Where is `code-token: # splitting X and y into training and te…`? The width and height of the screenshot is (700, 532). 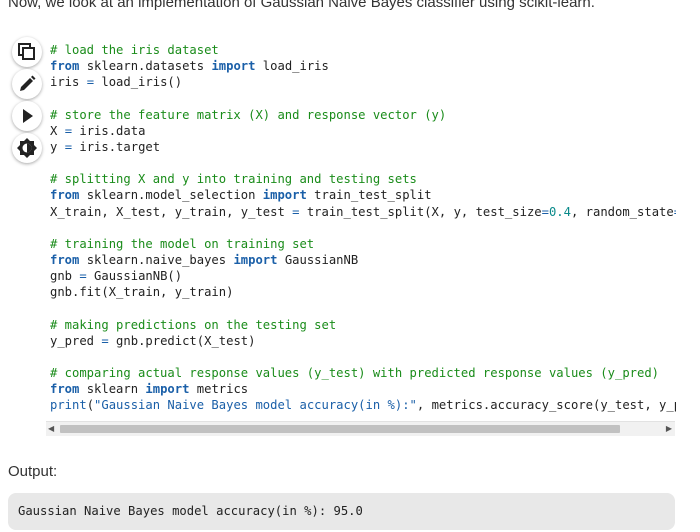 code-token: # splitting X and y into training and te… is located at coordinates (233, 179).